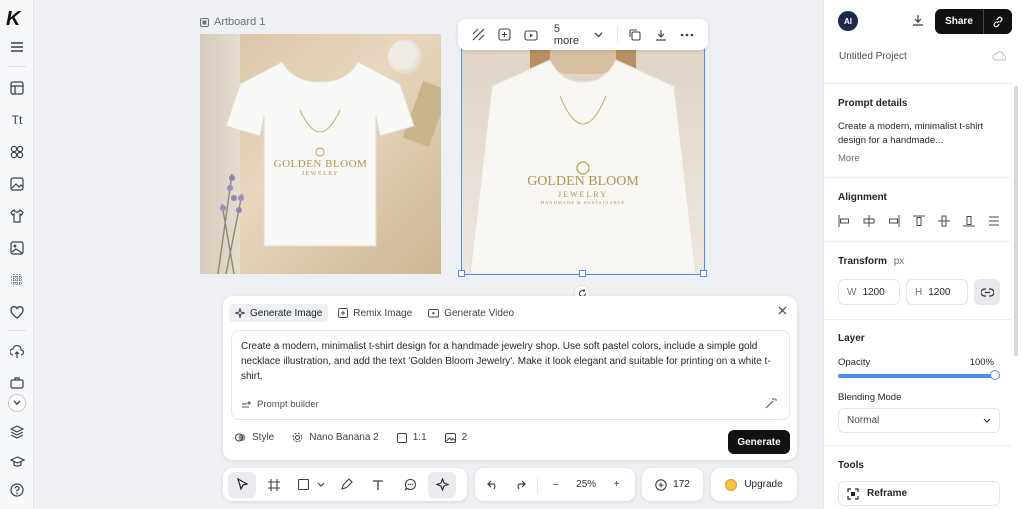 The width and height of the screenshot is (1024, 509). What do you see at coordinates (995, 375) in the screenshot?
I see `opacity-slider-thumb` at bounding box center [995, 375].